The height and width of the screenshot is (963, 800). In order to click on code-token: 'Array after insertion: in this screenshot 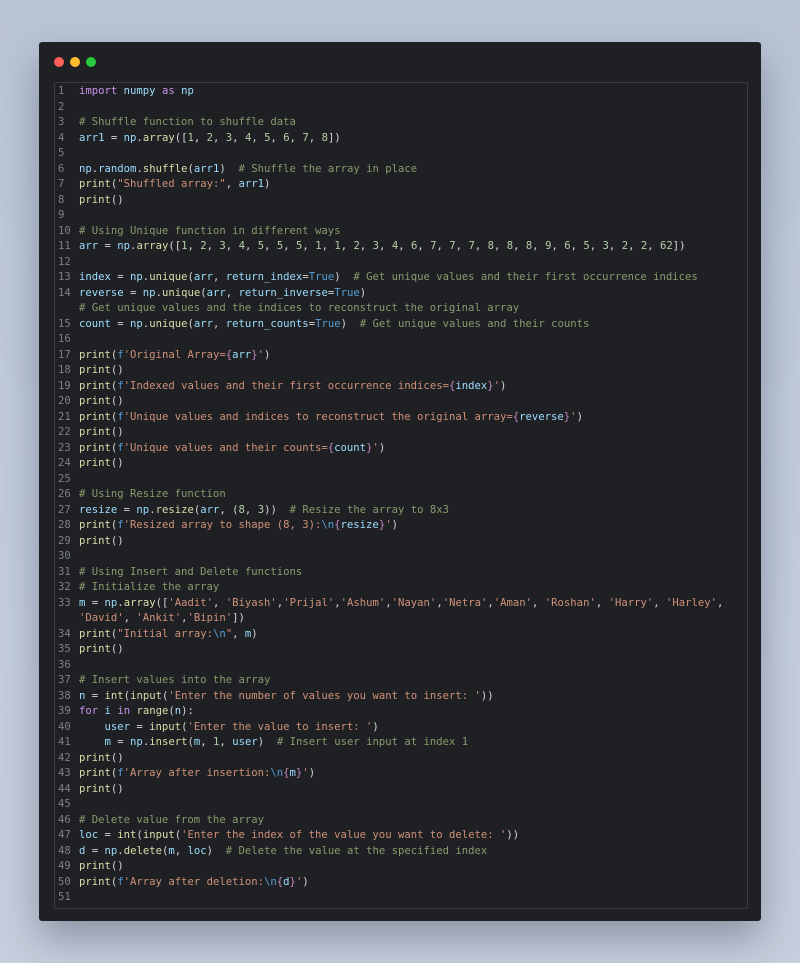, I will do `click(197, 773)`.